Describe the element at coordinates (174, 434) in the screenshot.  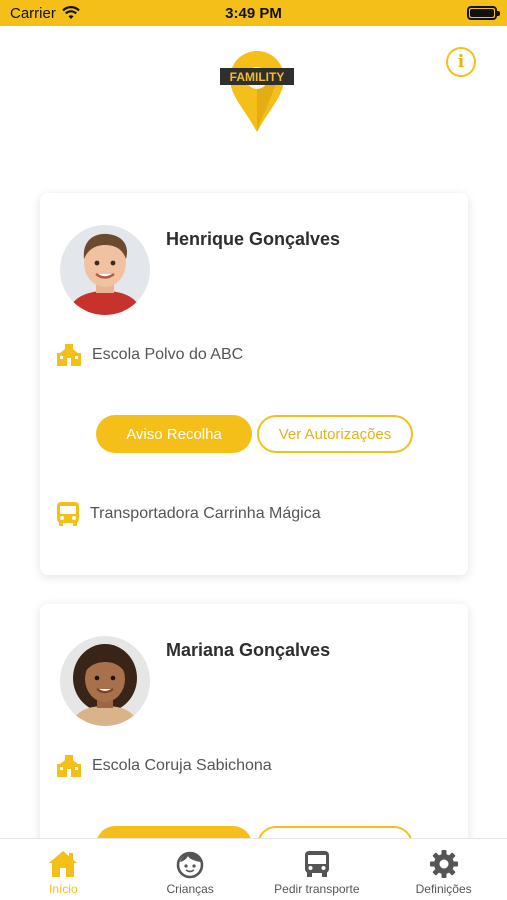
I see `aviso-recolha-button: Aviso Recolha` at that location.